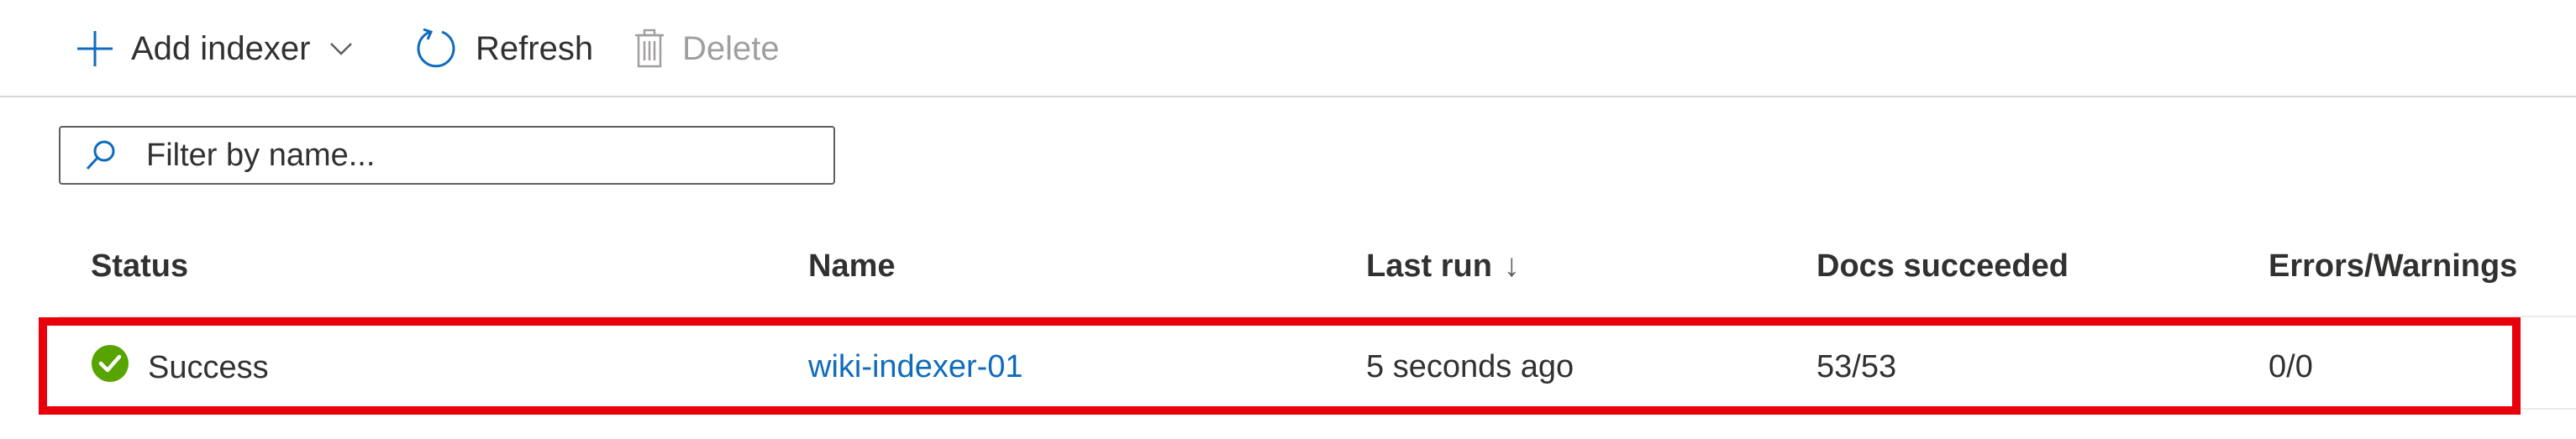  Describe the element at coordinates (1317, 409) in the screenshot. I see `row-divider` at that location.